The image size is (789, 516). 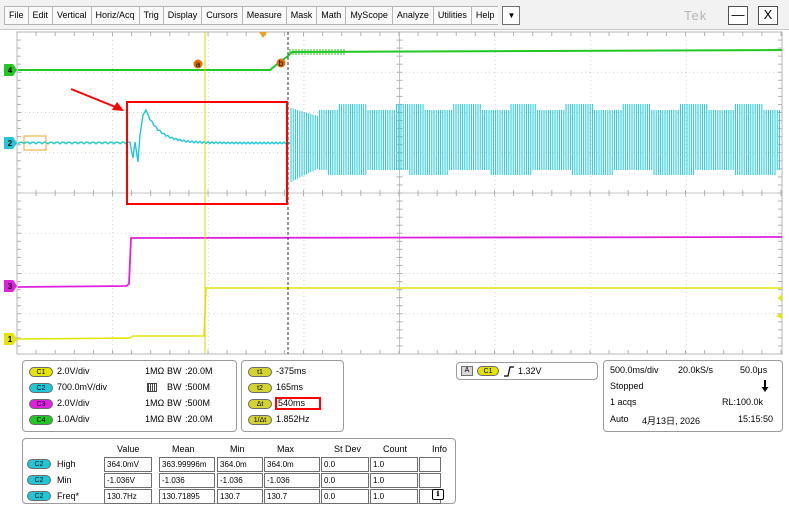 What do you see at coordinates (286, 449) in the screenshot?
I see `measurement-header-max: Max` at bounding box center [286, 449].